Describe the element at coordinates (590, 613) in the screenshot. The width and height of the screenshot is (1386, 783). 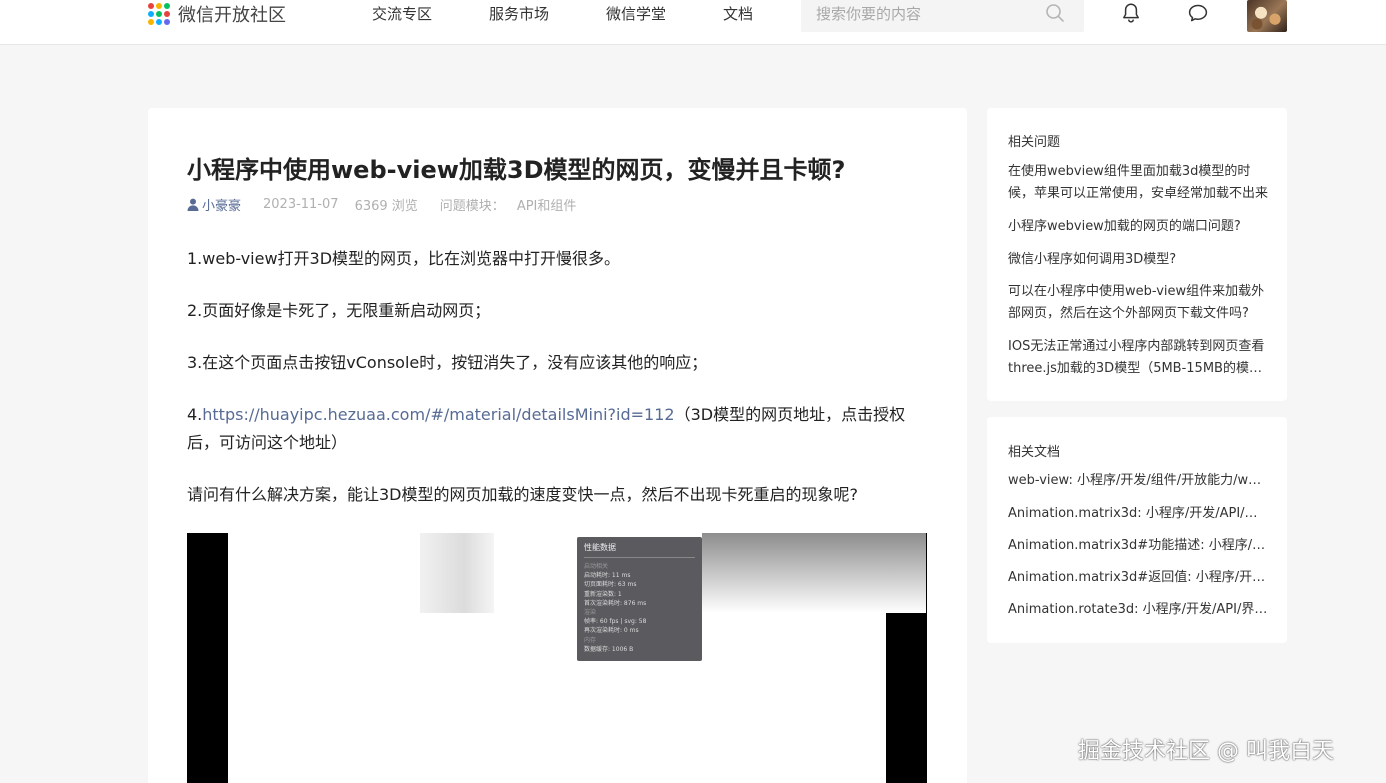
I see `performance-panel-line: 渲染` at that location.